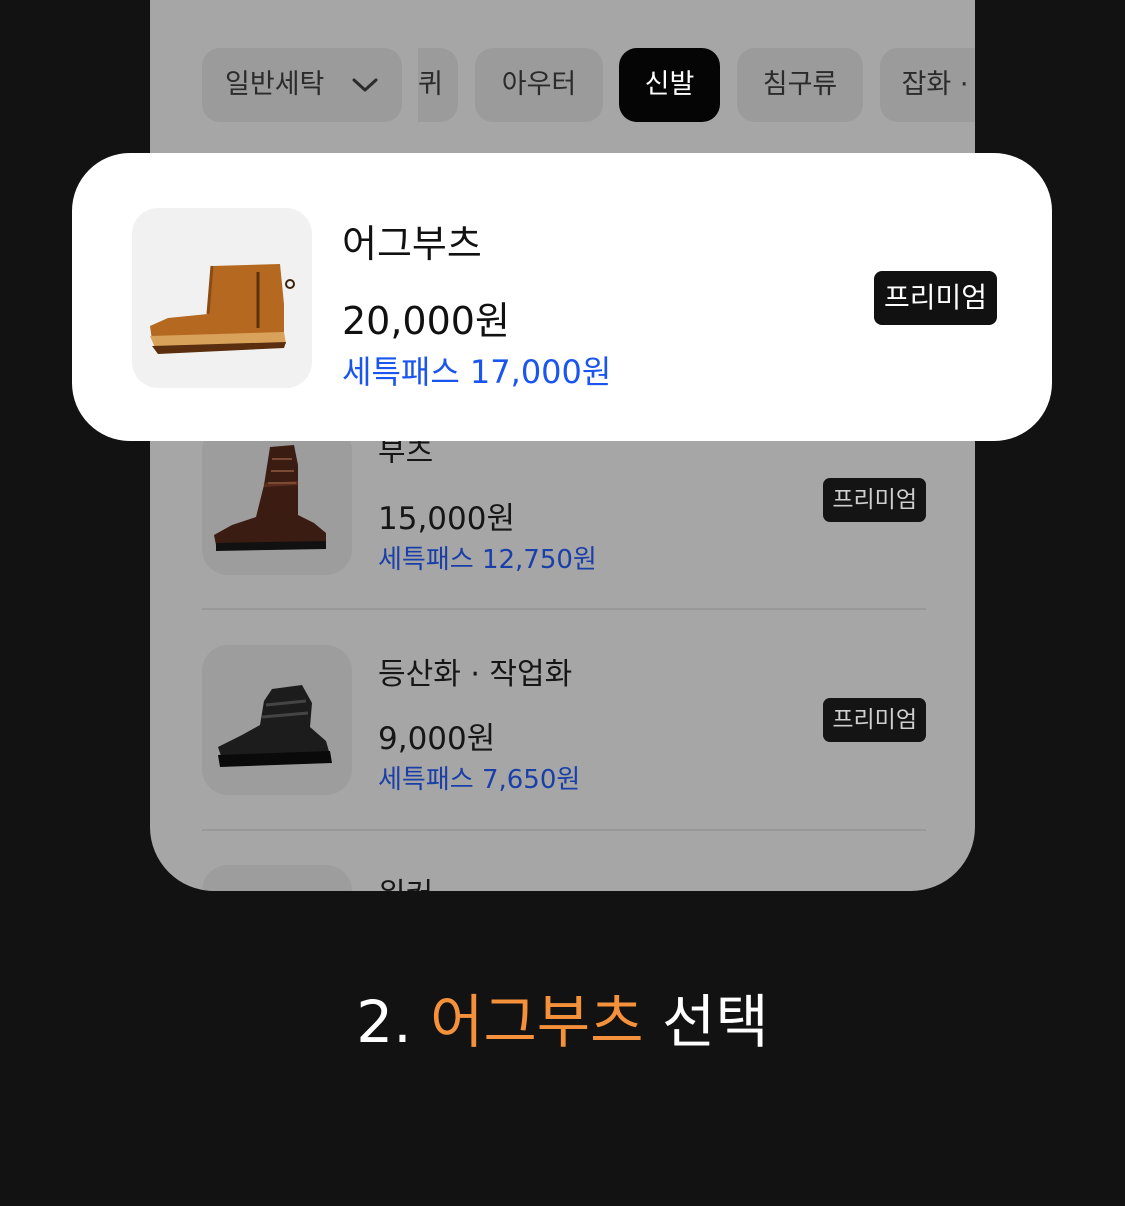 The height and width of the screenshot is (1206, 1125). I want to click on hiking-boot-image, so click(277, 720).